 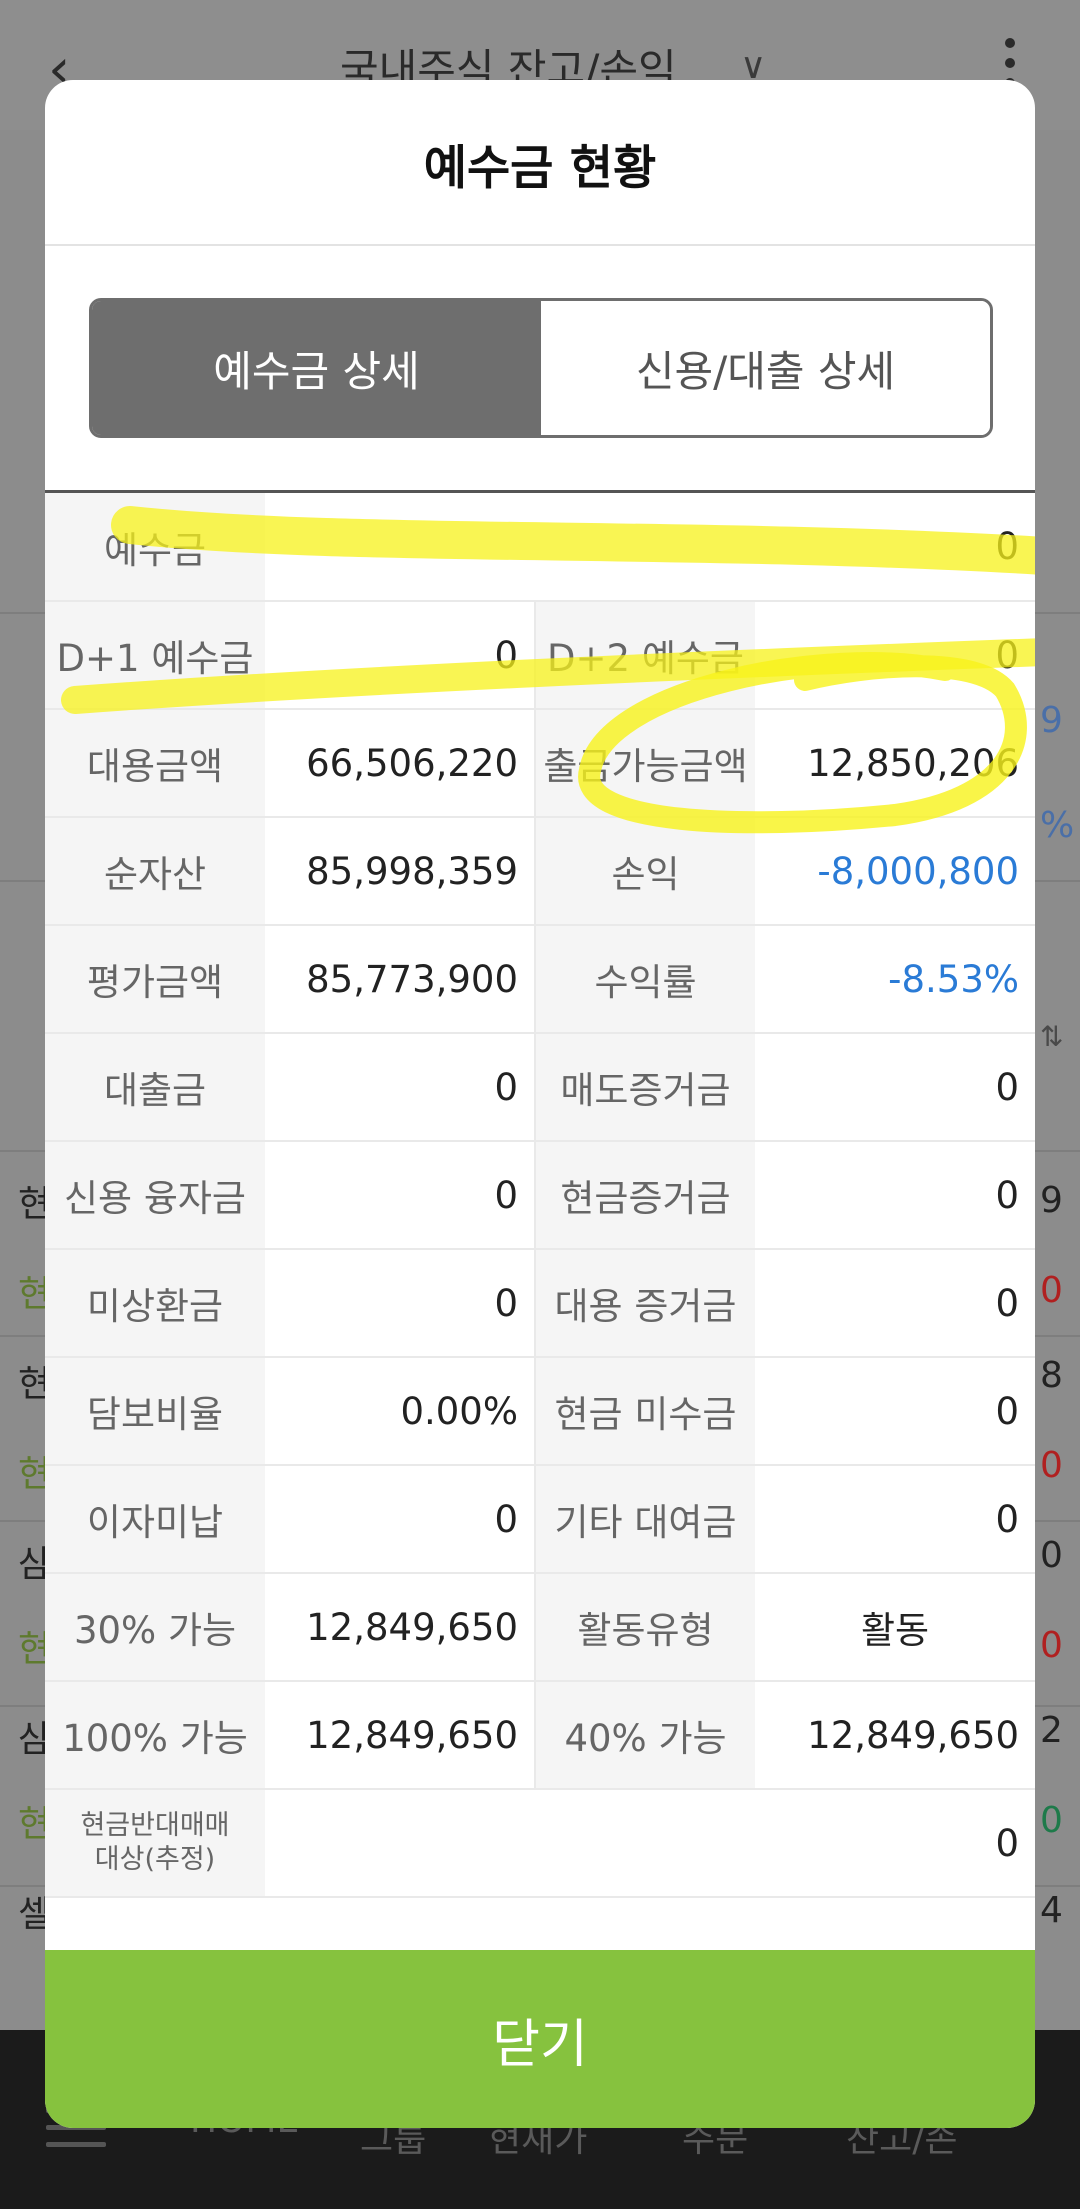 What do you see at coordinates (644, 979) in the screenshot?
I see `row-label: 수익률` at bounding box center [644, 979].